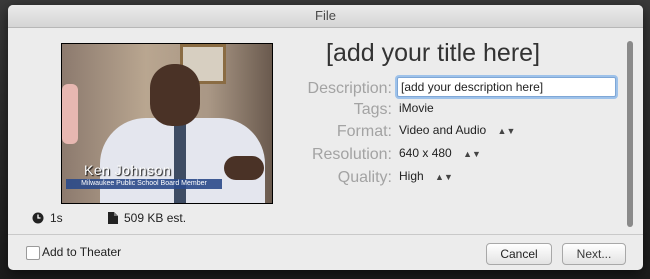 The width and height of the screenshot is (650, 279). I want to click on vertical-scrollbar, so click(630, 134).